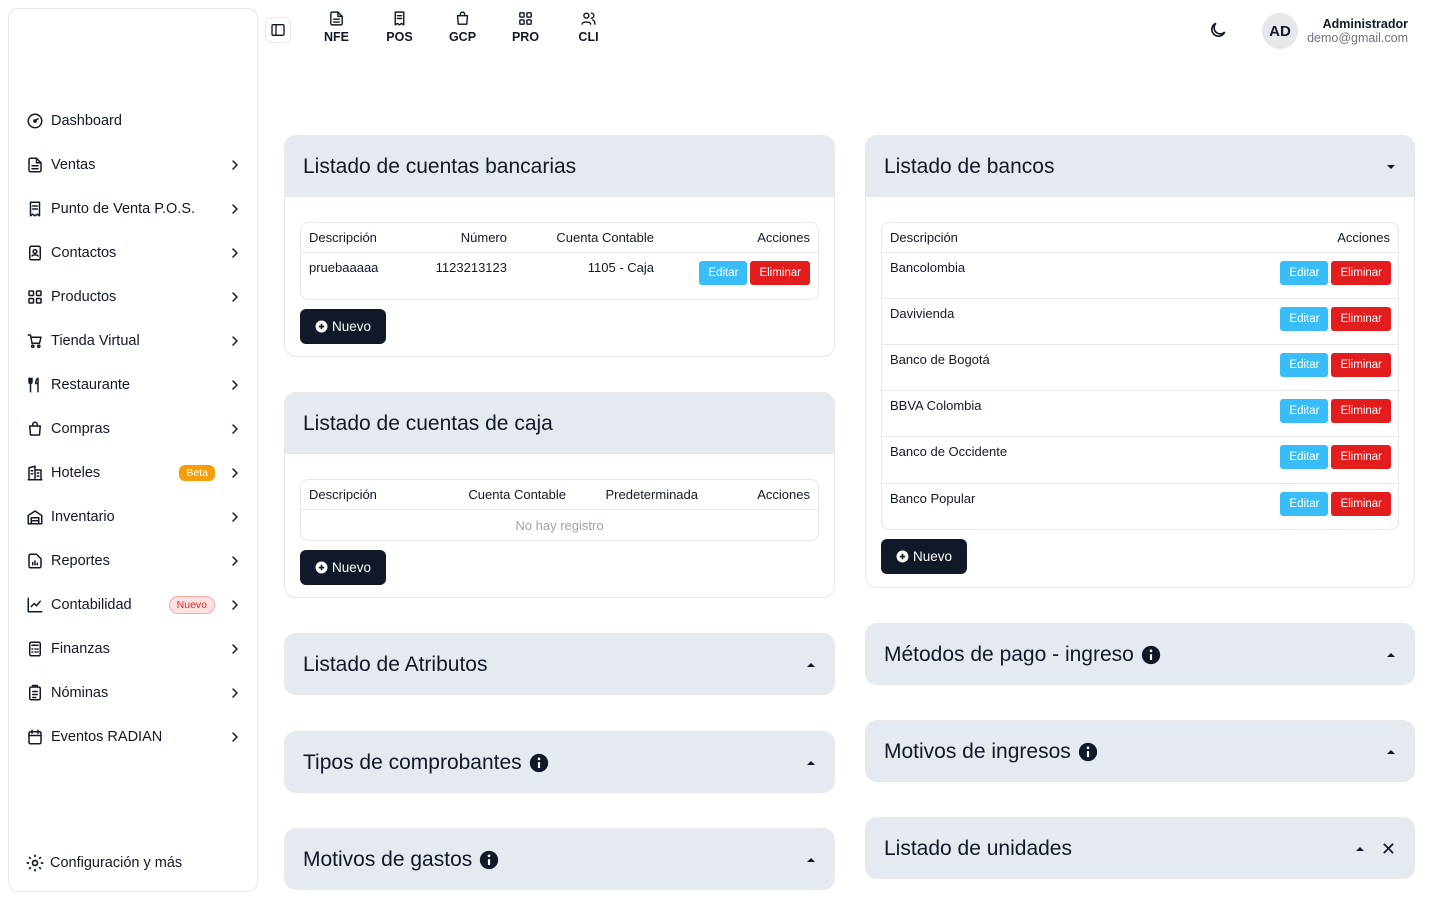  I want to click on moon-icon, so click(1218, 29).